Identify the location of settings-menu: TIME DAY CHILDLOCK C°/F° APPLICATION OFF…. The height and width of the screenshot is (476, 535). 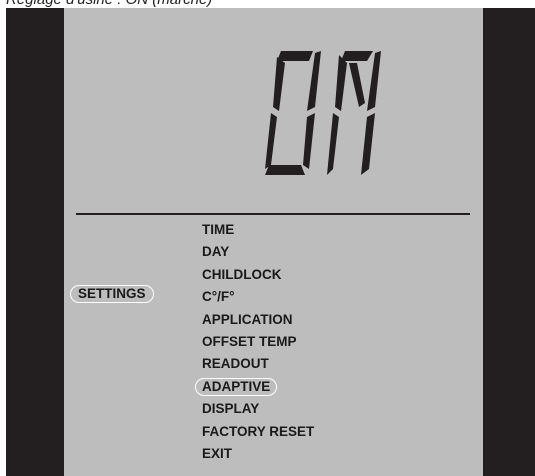
(254, 343).